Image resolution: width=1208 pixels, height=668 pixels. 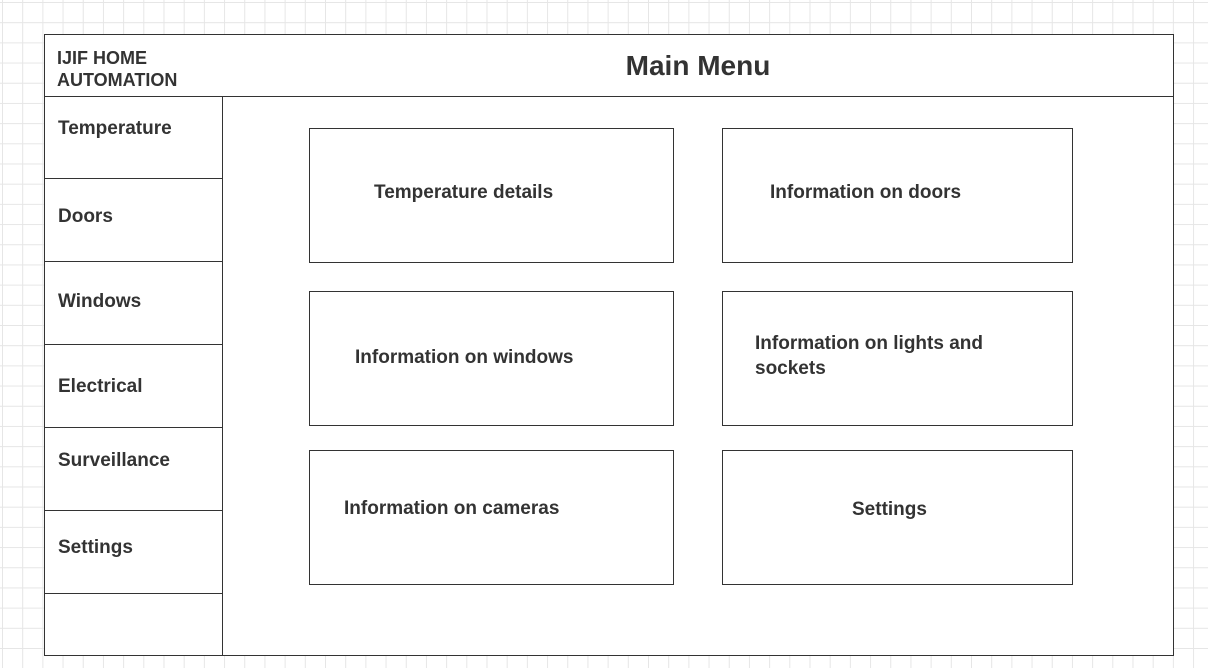 I want to click on header: IJIF HOME AUTOMATION Main Menu, so click(x=609, y=66).